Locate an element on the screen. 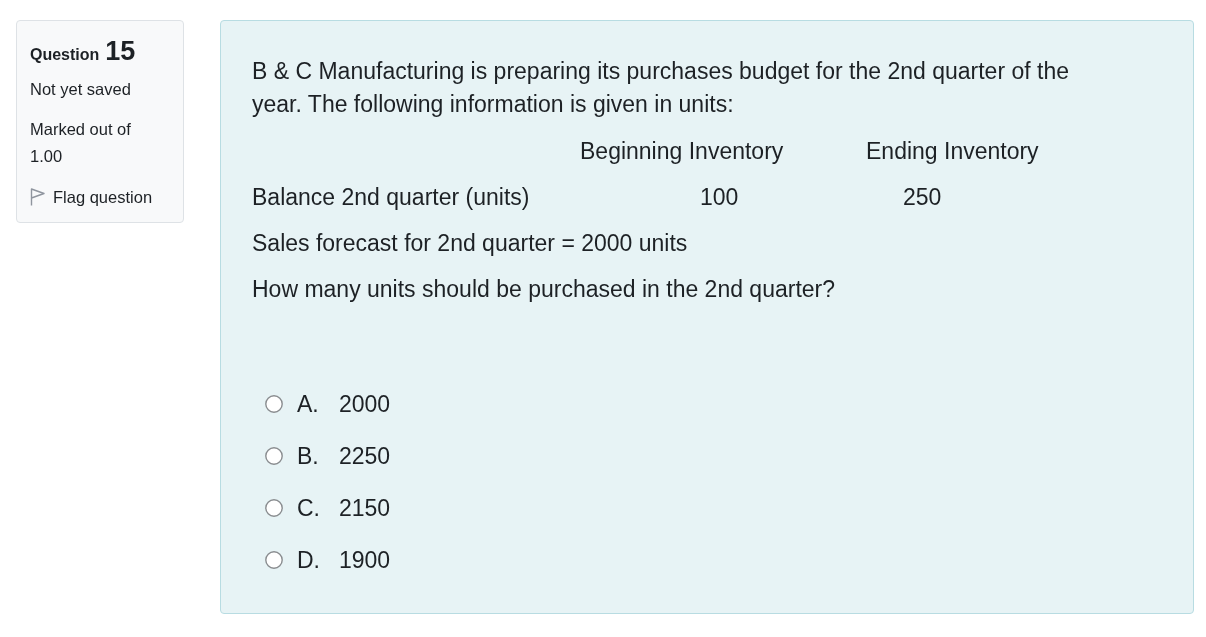 This screenshot has height=637, width=1206. row-label: Balance 2nd quarter (units) is located at coordinates (391, 197).